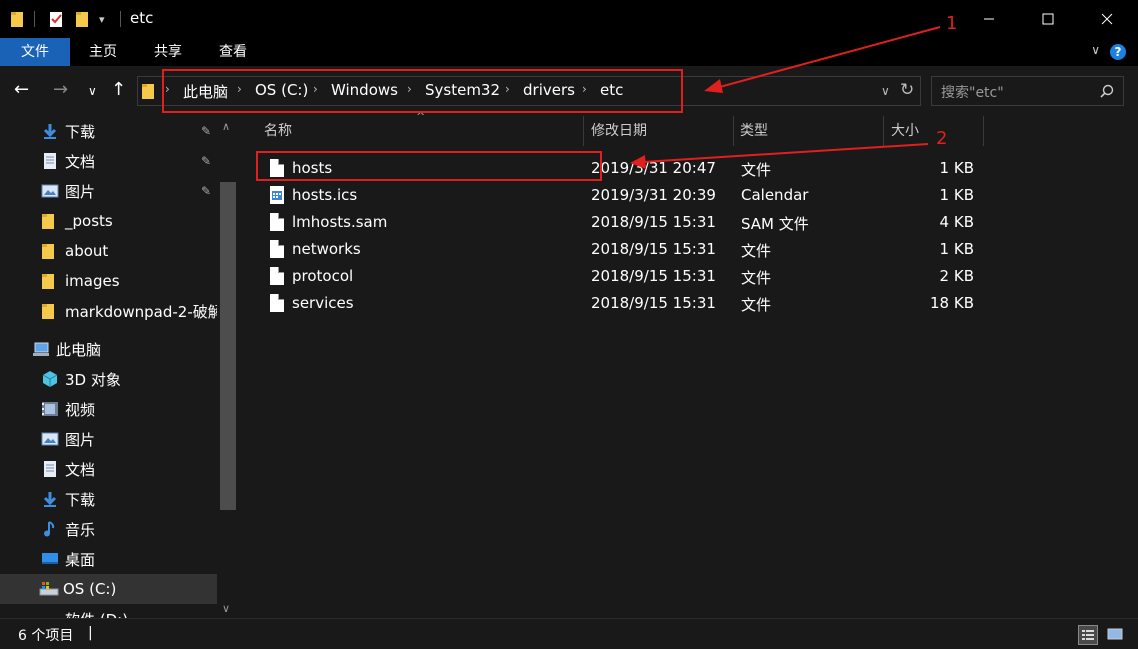 The width and height of the screenshot is (1138, 649). Describe the element at coordinates (952, 23) in the screenshot. I see `annotation-label-1: 1` at that location.